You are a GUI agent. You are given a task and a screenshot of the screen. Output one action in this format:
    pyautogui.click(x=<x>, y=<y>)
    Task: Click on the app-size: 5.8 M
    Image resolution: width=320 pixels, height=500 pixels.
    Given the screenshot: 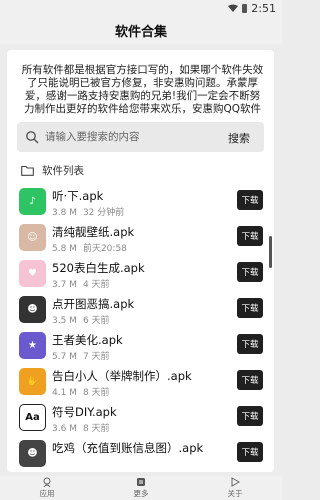 What is the action you would take?
    pyautogui.click(x=64, y=249)
    